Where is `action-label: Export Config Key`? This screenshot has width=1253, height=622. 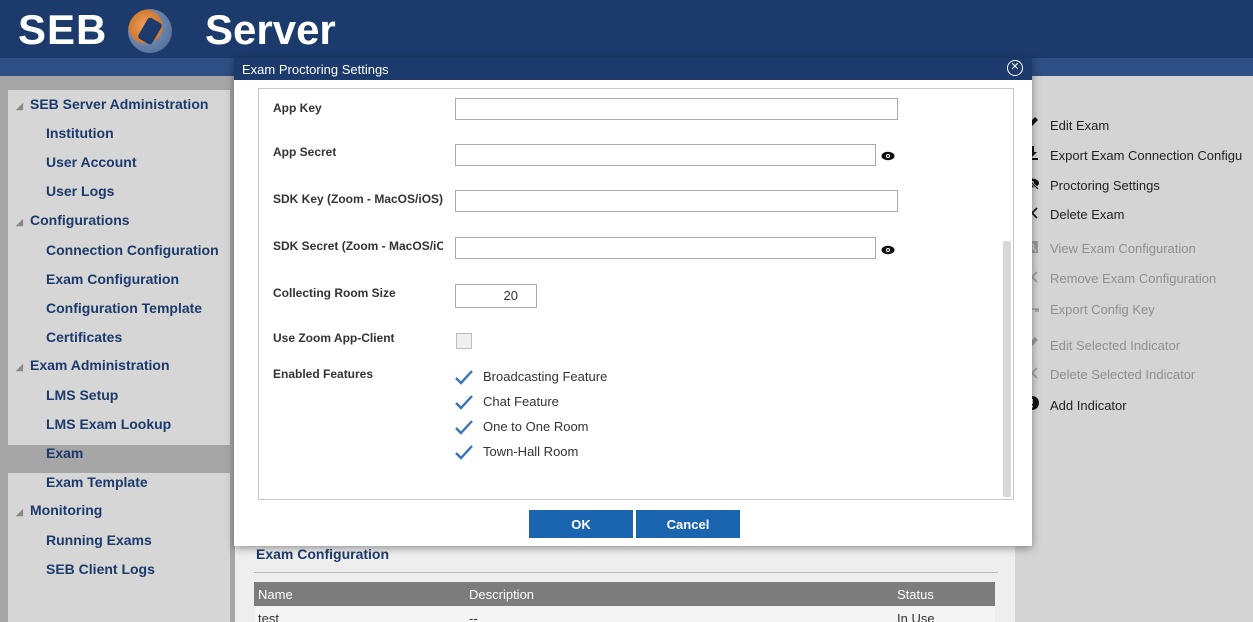
action-label: Export Config Key is located at coordinates (1102, 309).